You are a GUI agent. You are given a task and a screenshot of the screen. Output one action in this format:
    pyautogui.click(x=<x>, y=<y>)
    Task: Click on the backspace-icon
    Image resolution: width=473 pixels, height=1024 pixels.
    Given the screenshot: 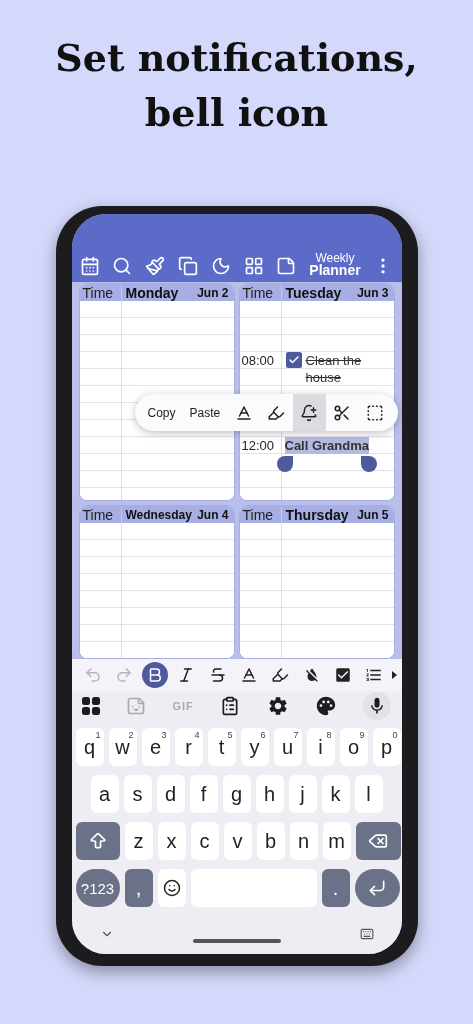 What is the action you would take?
    pyautogui.click(x=378, y=841)
    